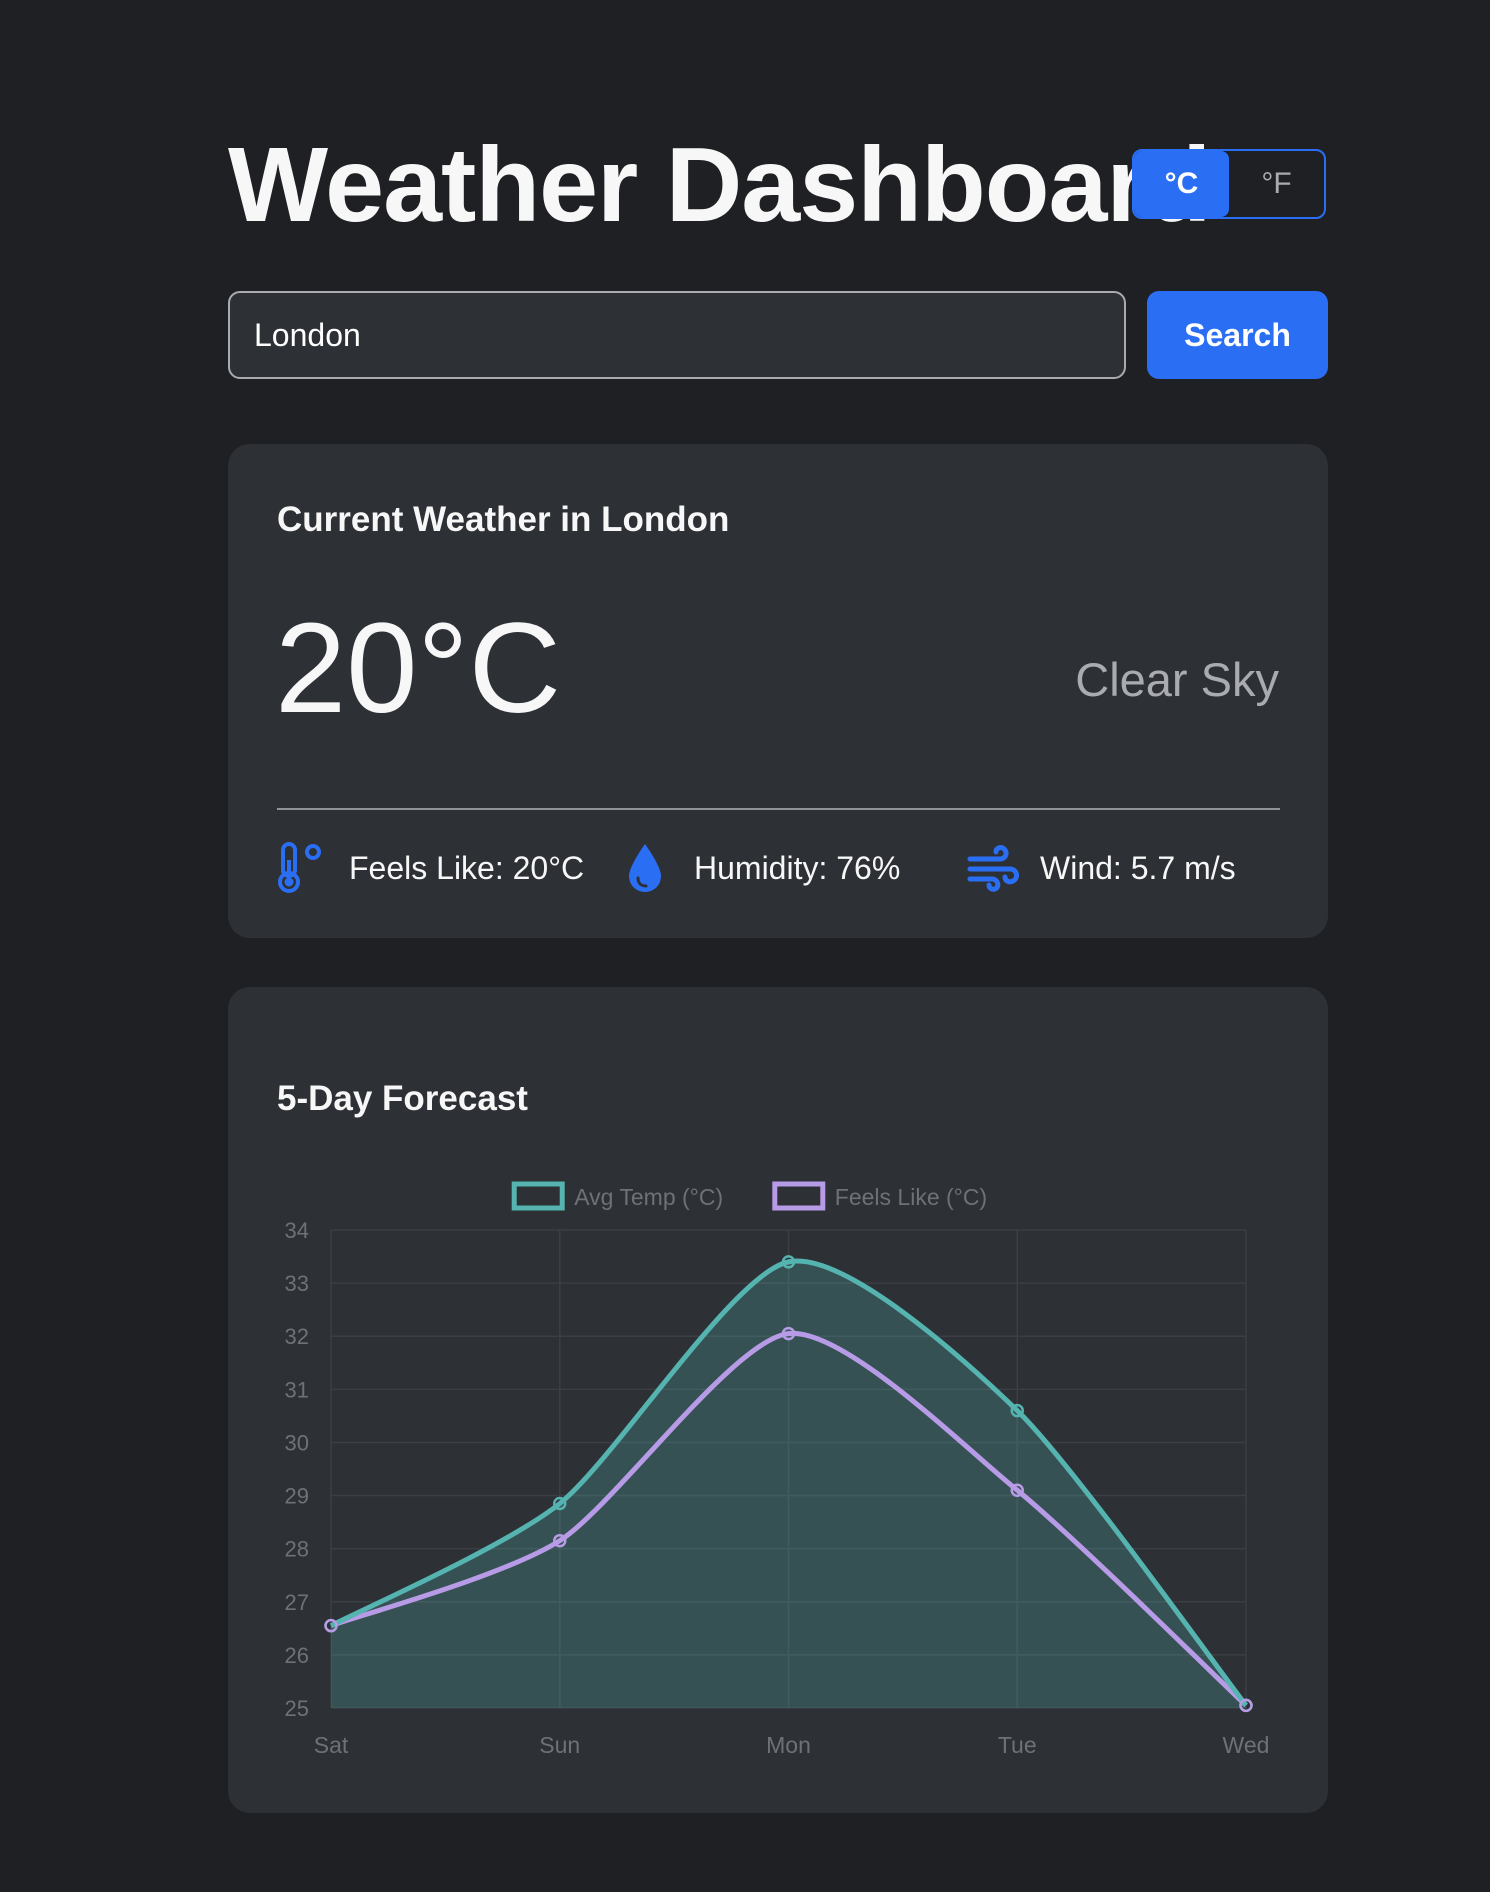  What do you see at coordinates (778, 809) in the screenshot?
I see `divider` at bounding box center [778, 809].